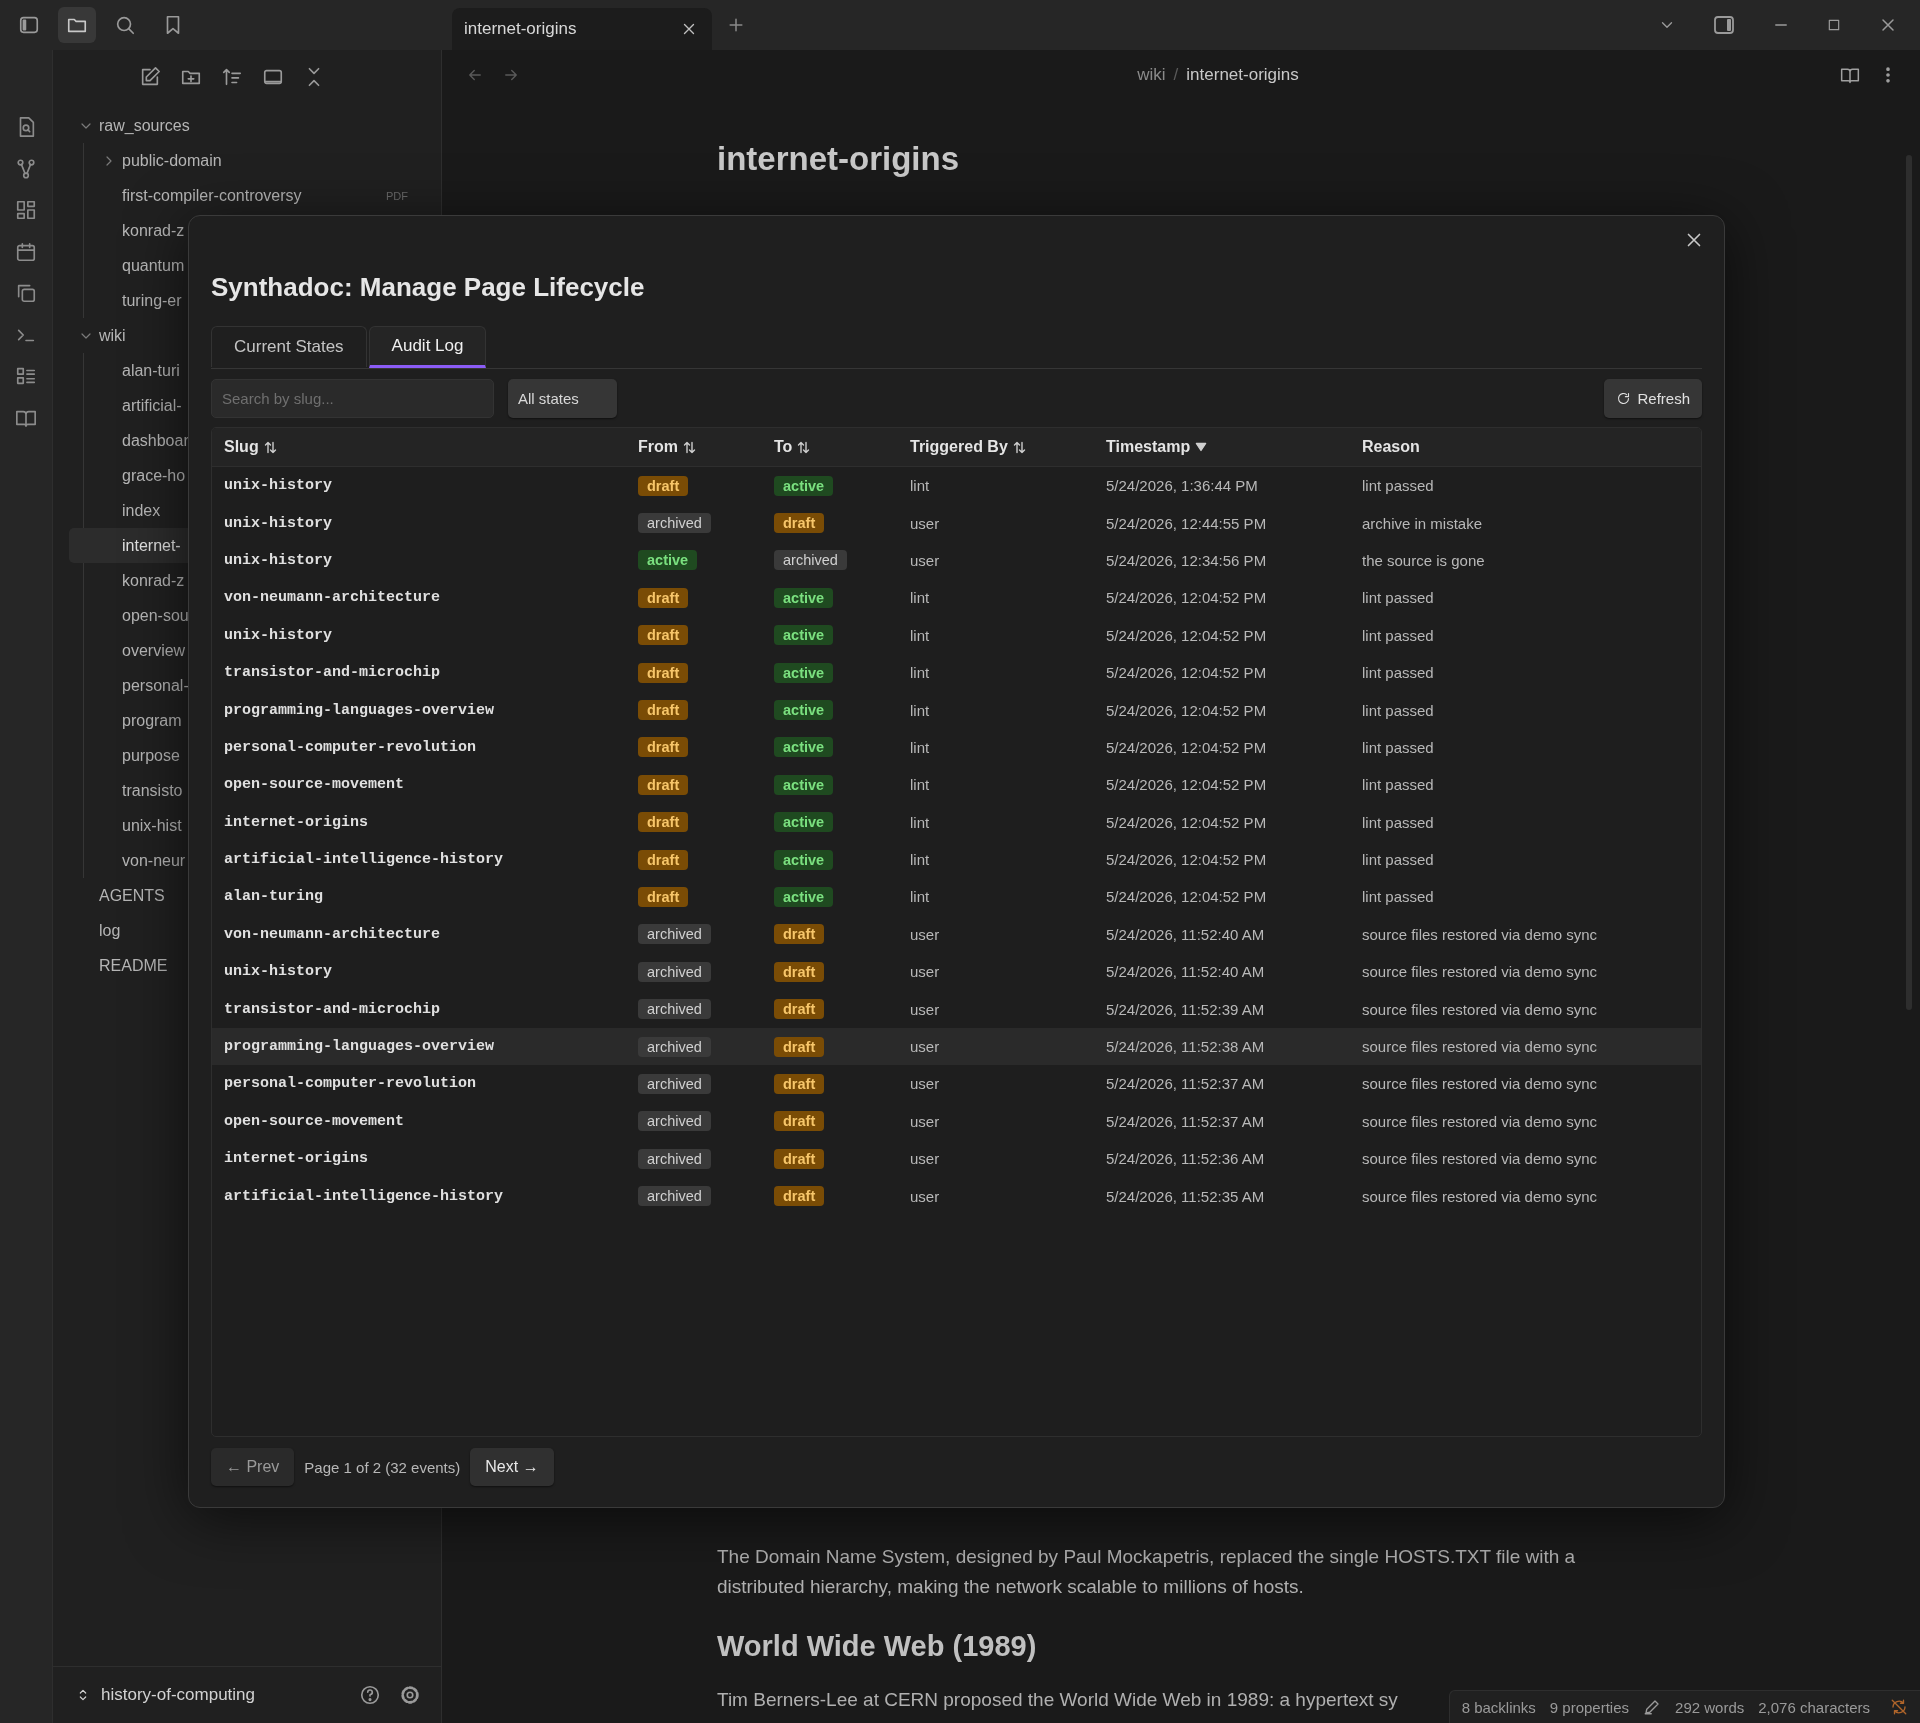 This screenshot has height=1723, width=1920. Describe the element at coordinates (1242, 75) in the screenshot. I see `breadcrumb-current: internet-origins` at that location.